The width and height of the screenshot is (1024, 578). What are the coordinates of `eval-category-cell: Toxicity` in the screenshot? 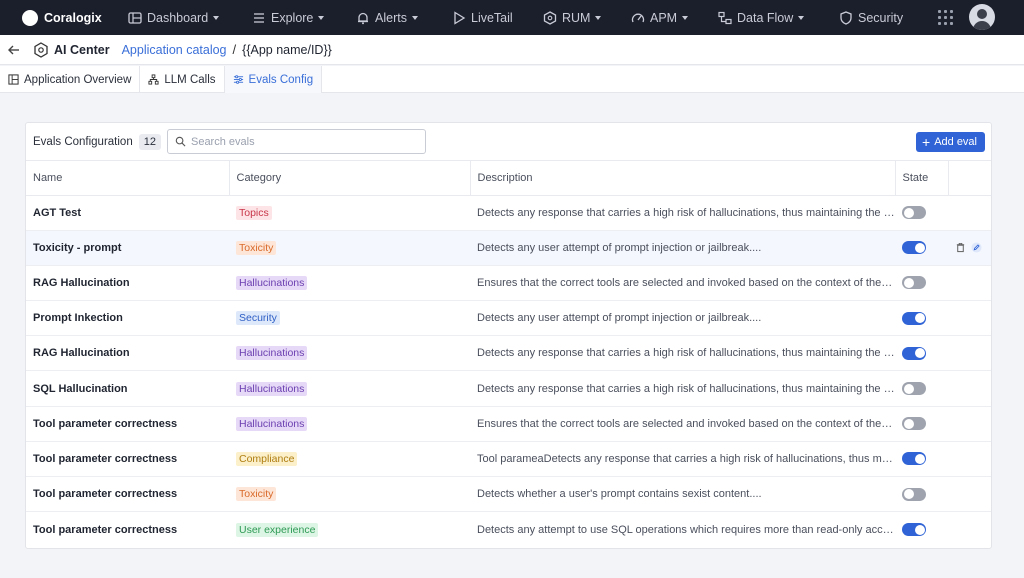 It's located at (349, 494).